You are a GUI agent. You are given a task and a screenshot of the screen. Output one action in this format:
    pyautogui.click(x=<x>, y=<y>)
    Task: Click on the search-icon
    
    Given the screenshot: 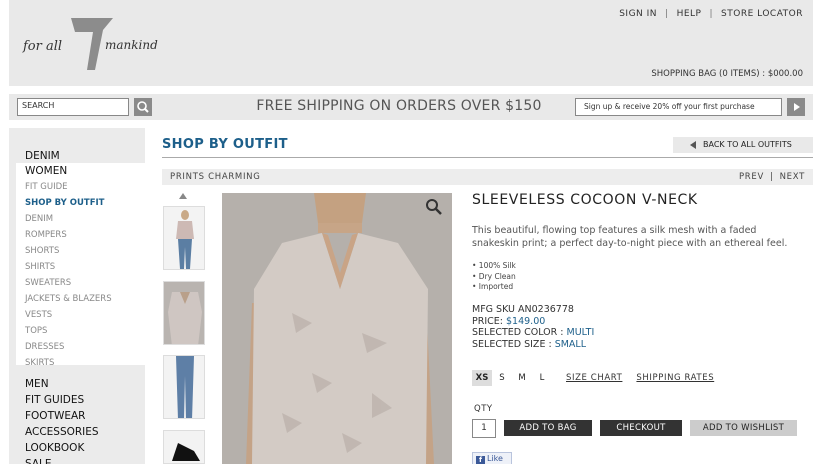 What is the action you would take?
    pyautogui.click(x=143, y=107)
    